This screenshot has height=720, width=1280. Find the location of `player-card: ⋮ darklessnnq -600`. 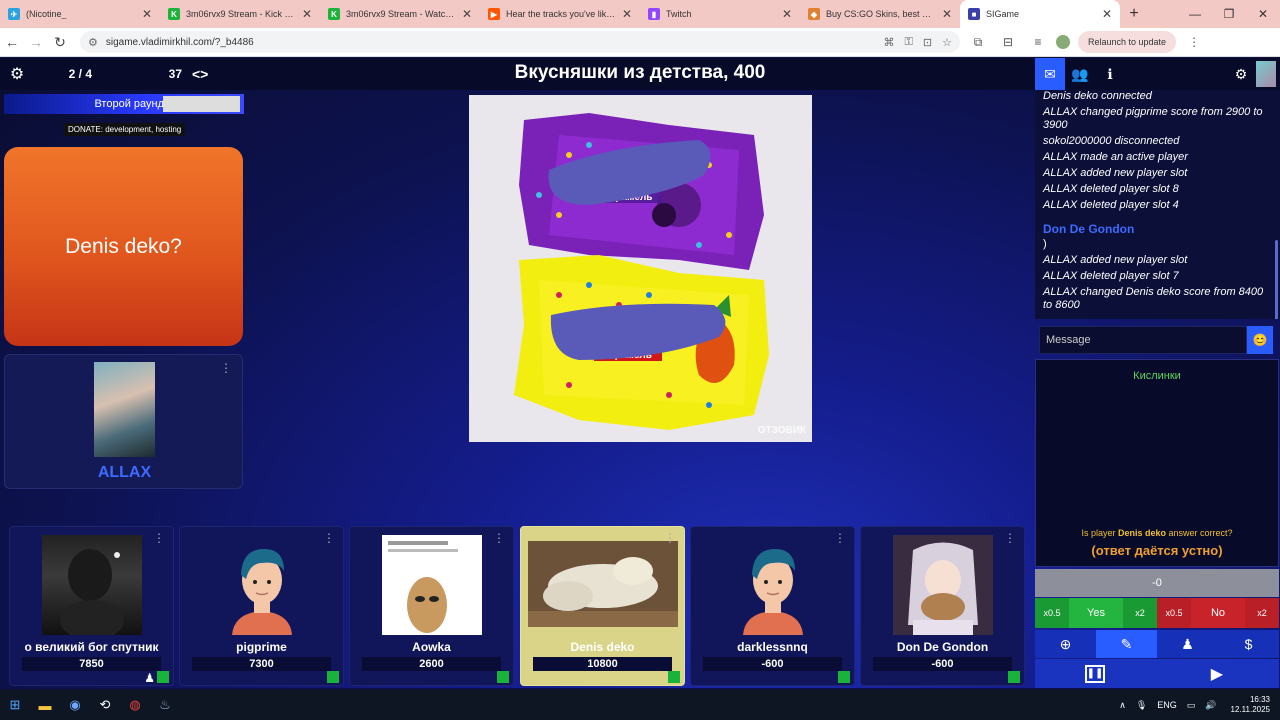

player-card: ⋮ darklessnnq -600 is located at coordinates (772, 606).